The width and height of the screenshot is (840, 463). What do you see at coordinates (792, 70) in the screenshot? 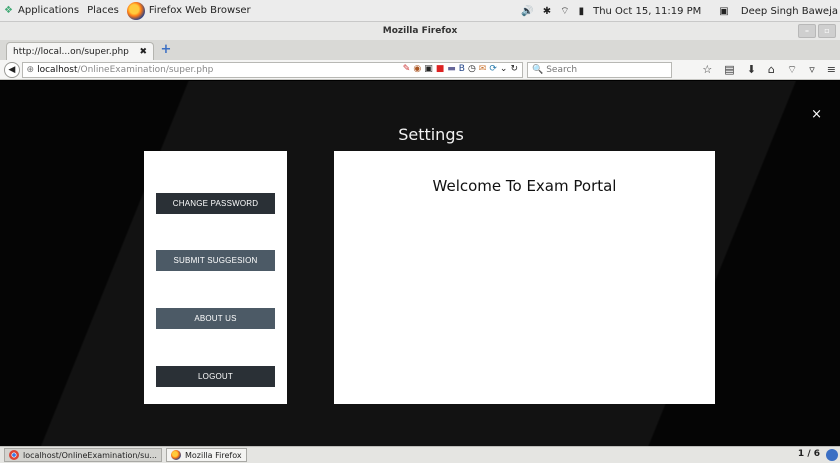
I see `pocket-icon: ⌔` at bounding box center [792, 70].